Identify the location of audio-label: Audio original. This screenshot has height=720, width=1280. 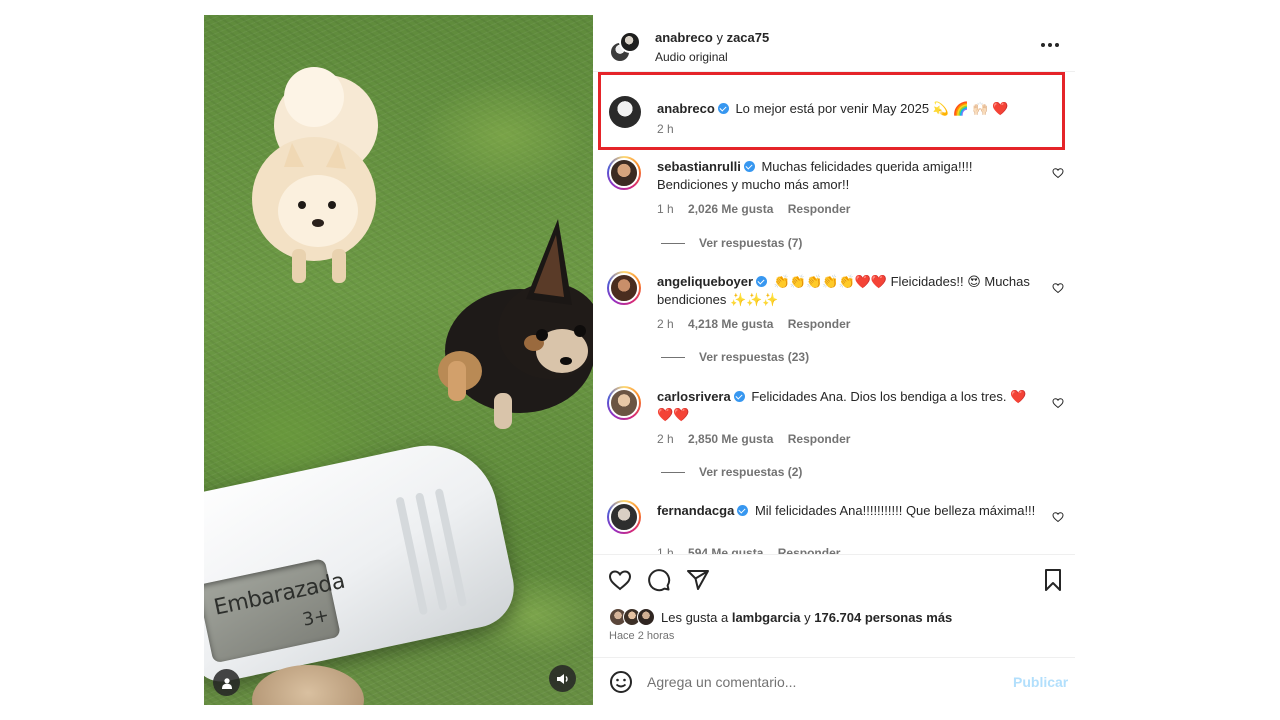
(691, 57).